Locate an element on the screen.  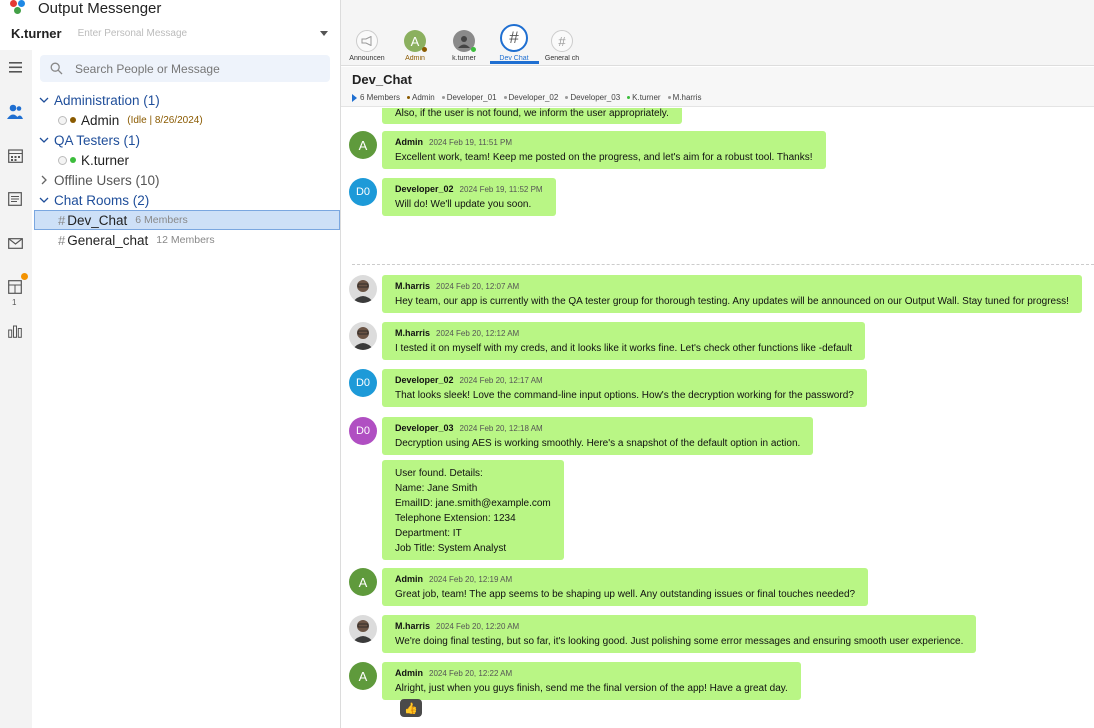
megaphone-icon is located at coordinates (367, 41).